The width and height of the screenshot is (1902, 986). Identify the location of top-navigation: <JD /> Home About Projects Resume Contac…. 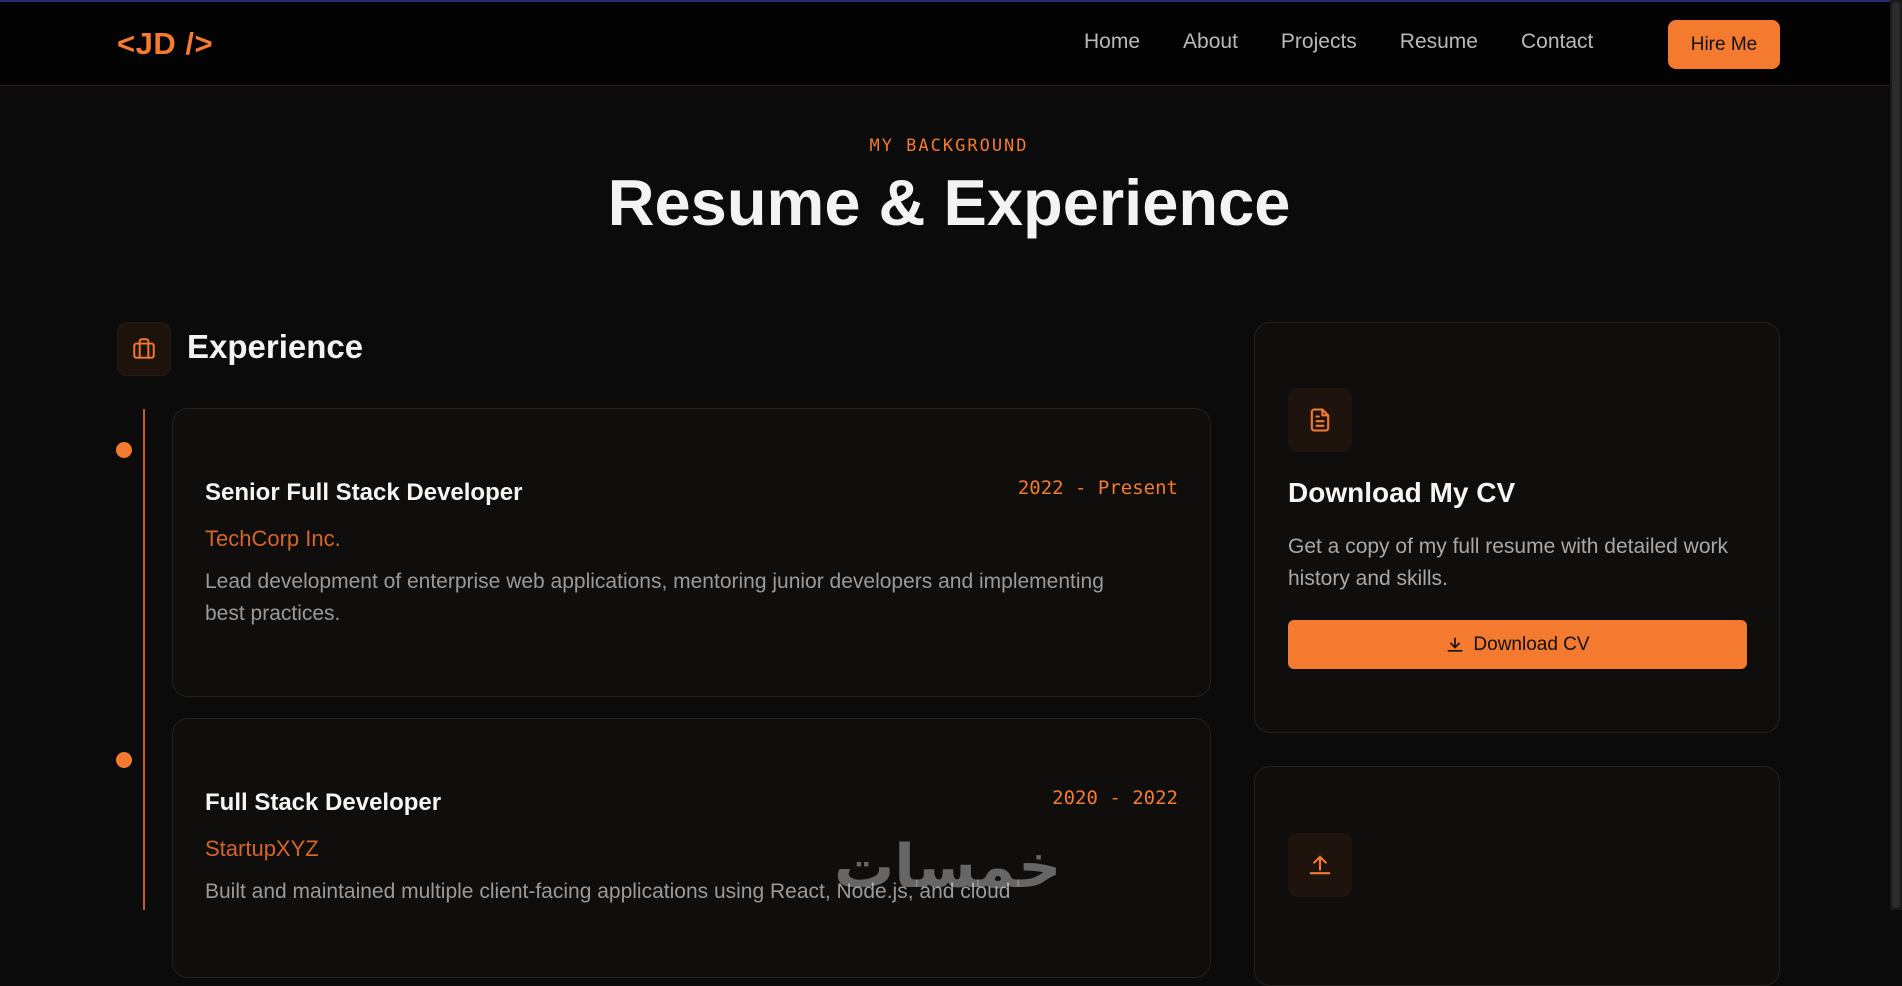
(945, 44).